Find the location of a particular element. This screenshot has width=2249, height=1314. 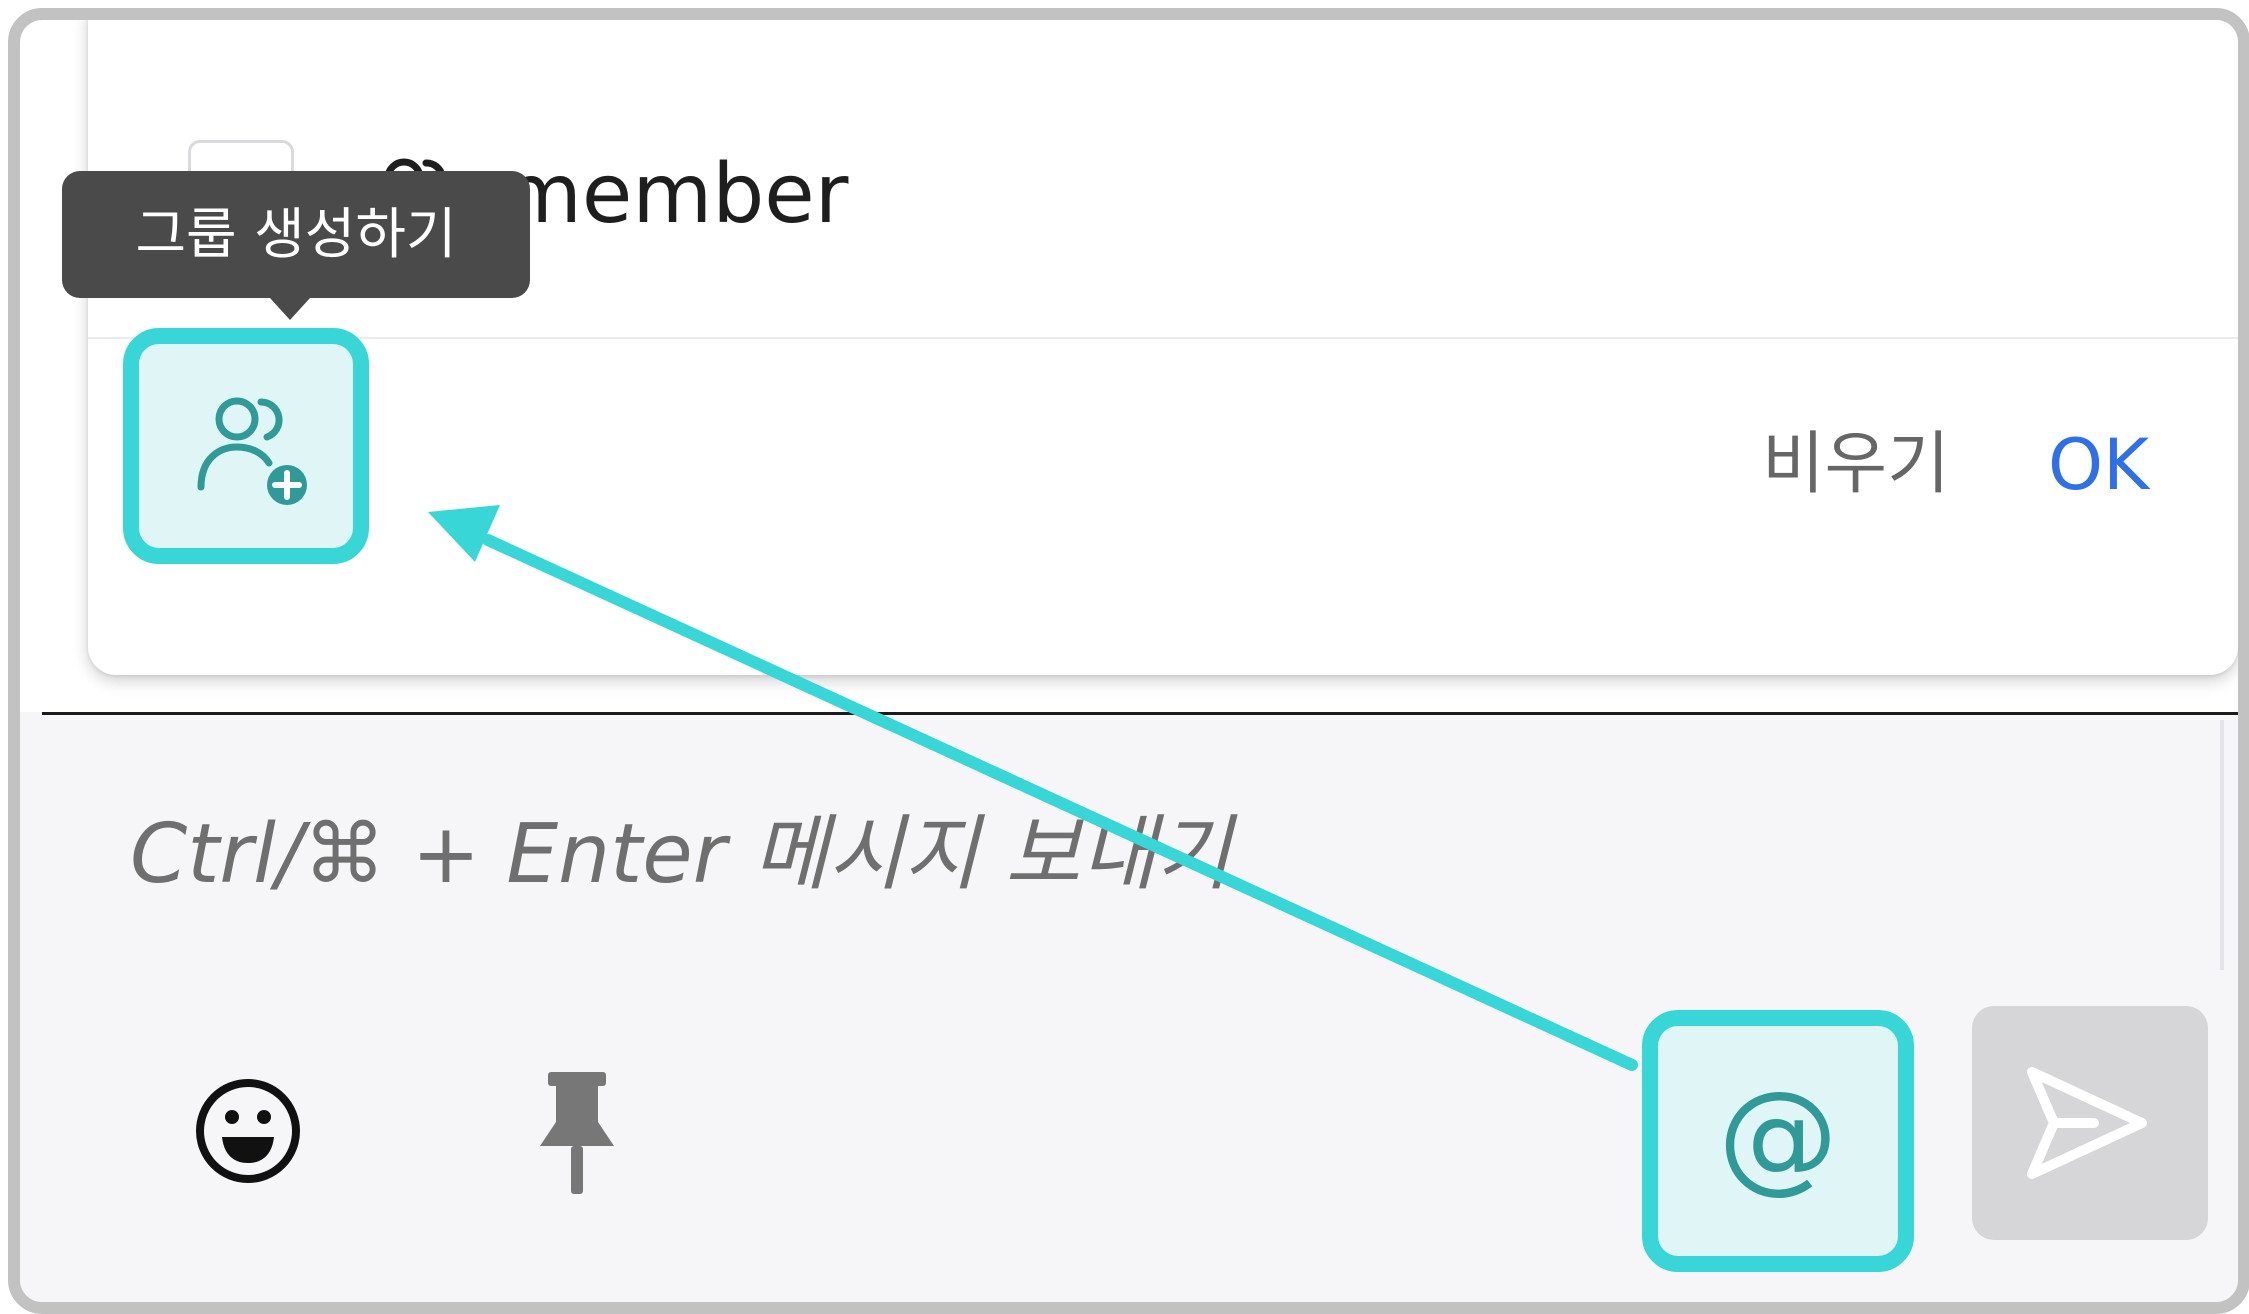

create-group-button is located at coordinates (246, 446).